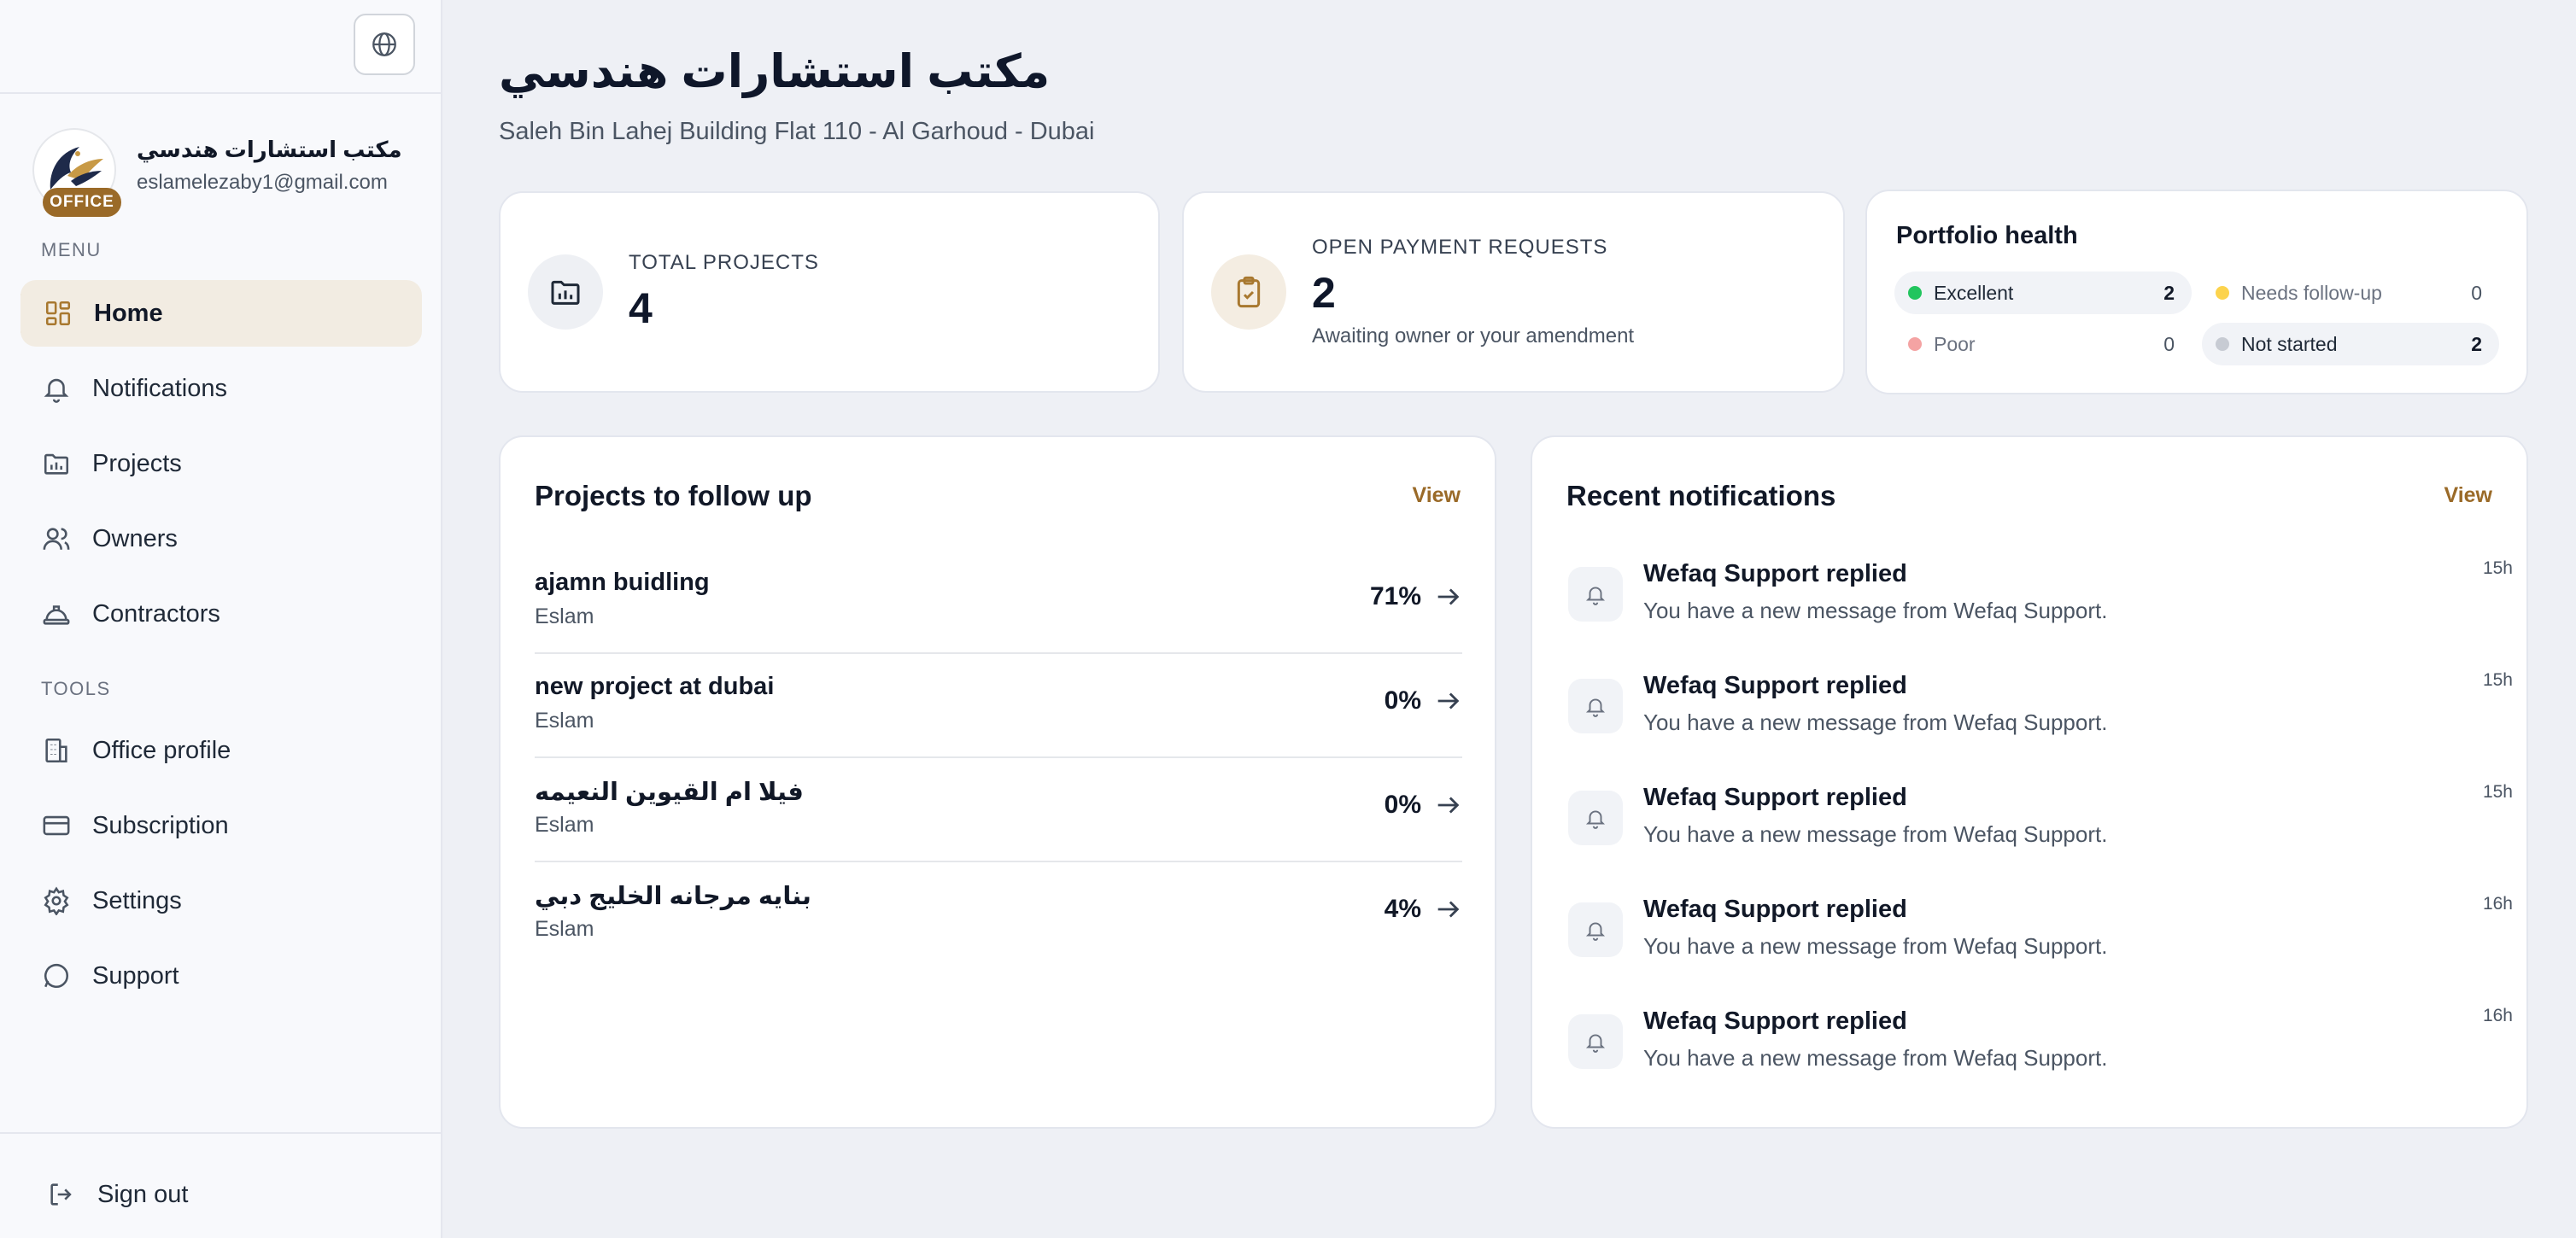  What do you see at coordinates (1248, 292) in the screenshot?
I see `clipboard-check-icon` at bounding box center [1248, 292].